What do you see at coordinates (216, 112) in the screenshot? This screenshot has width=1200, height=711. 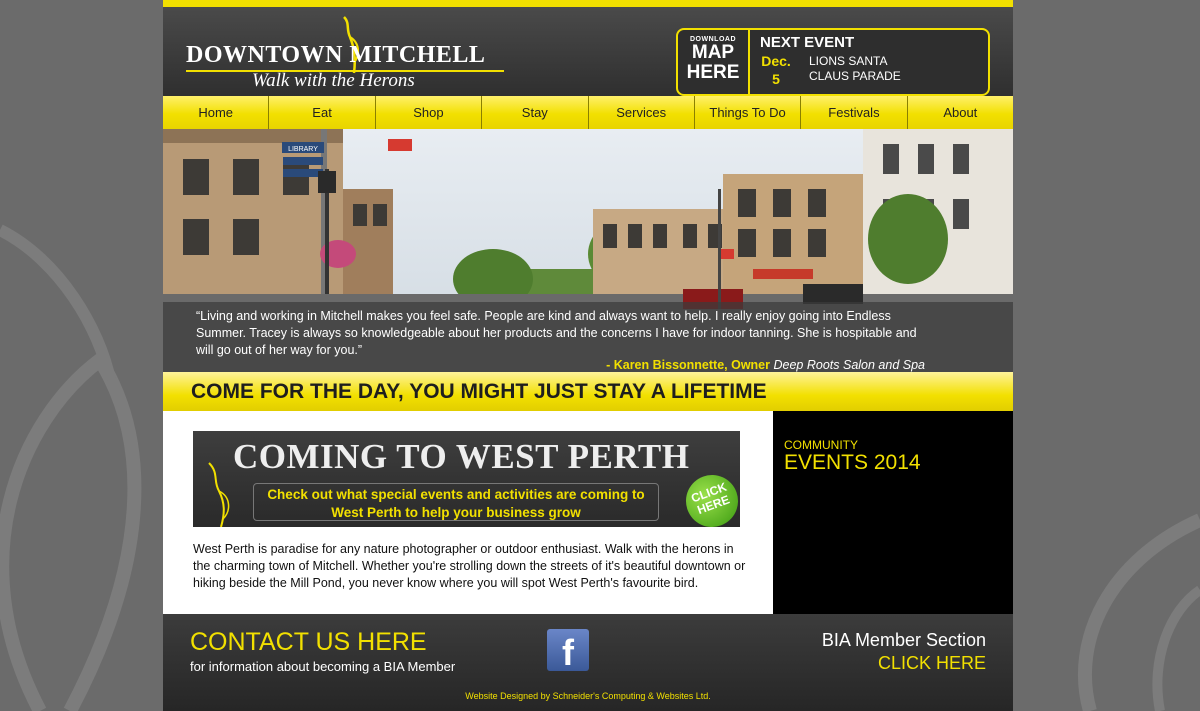 I see `nav-home: Home` at bounding box center [216, 112].